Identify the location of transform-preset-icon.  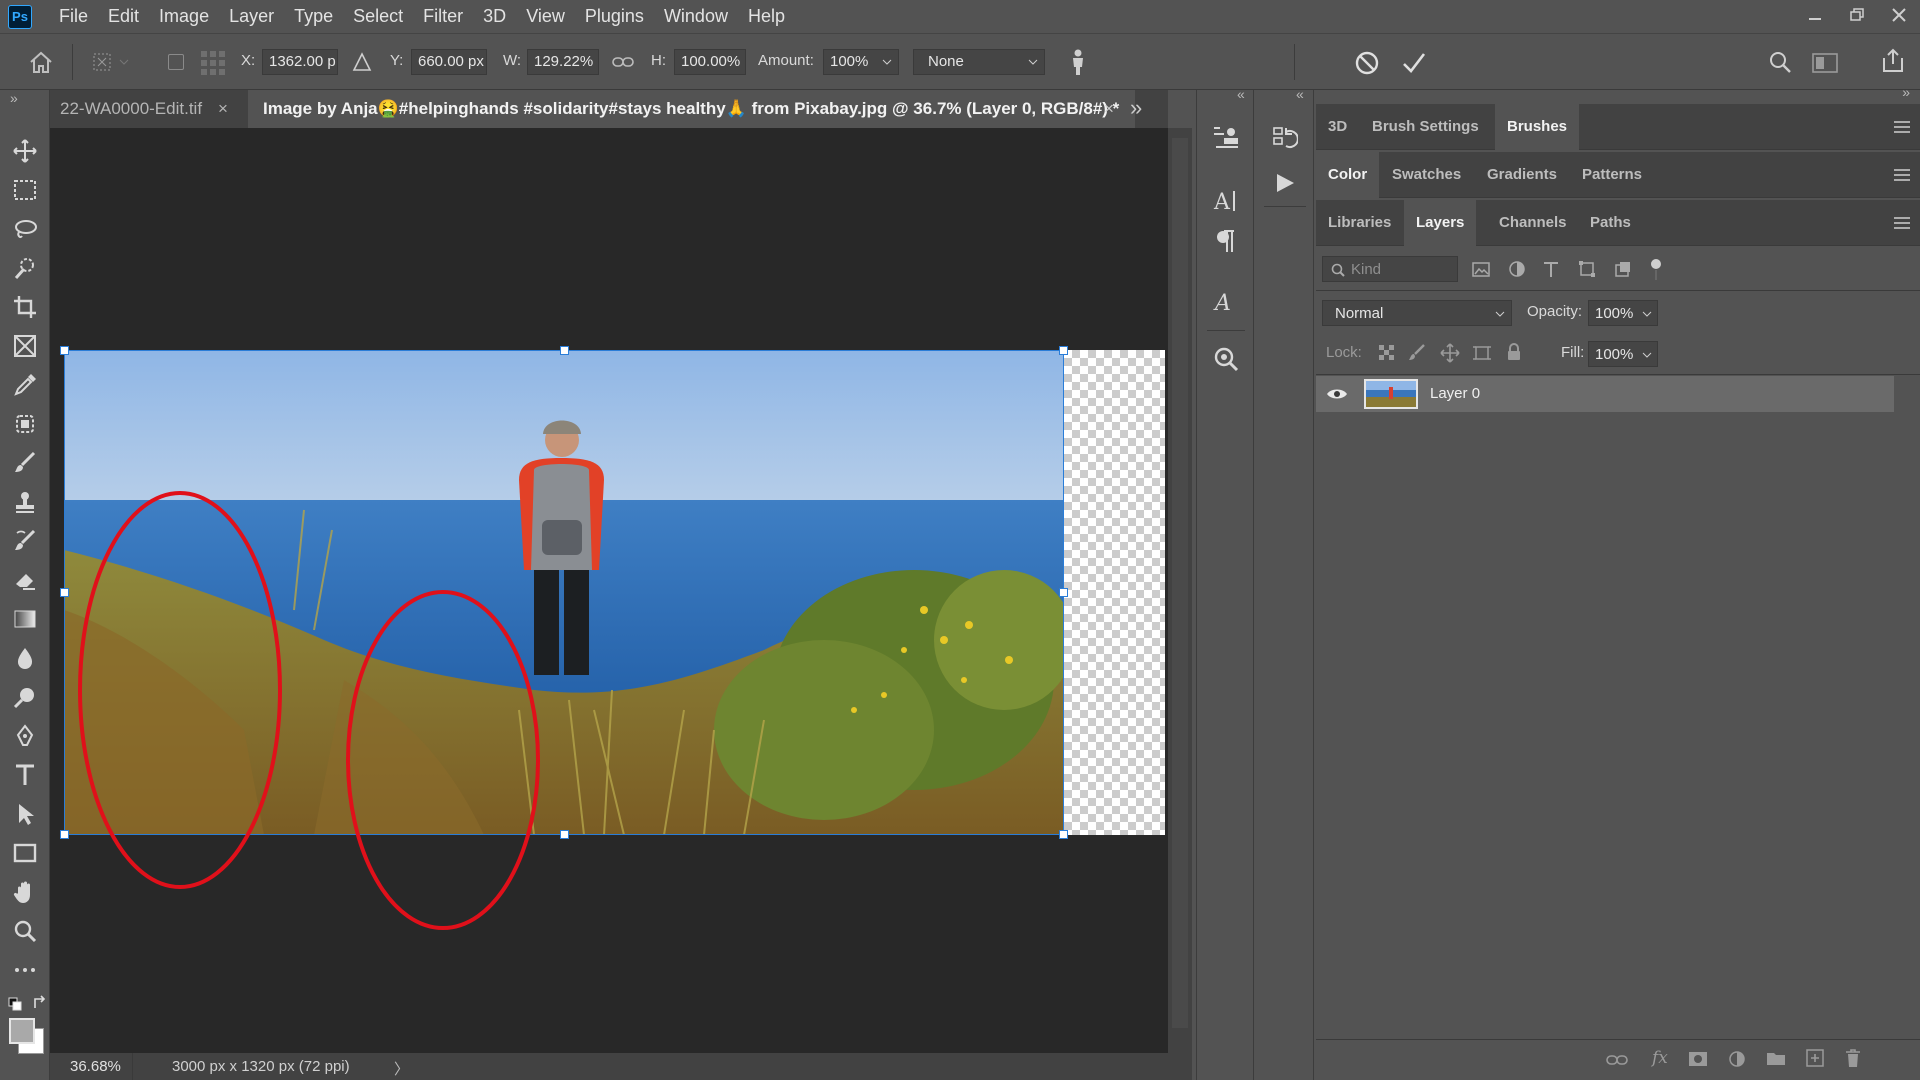
(110, 62).